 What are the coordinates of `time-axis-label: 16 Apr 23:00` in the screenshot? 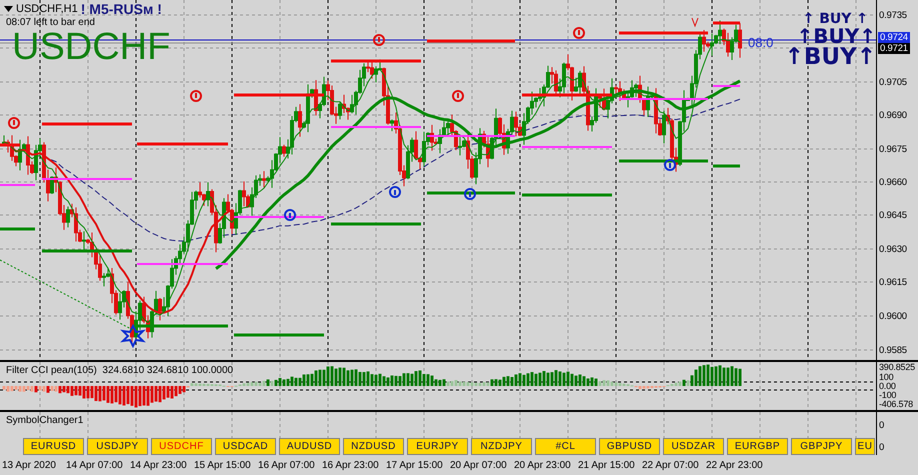 It's located at (351, 465).